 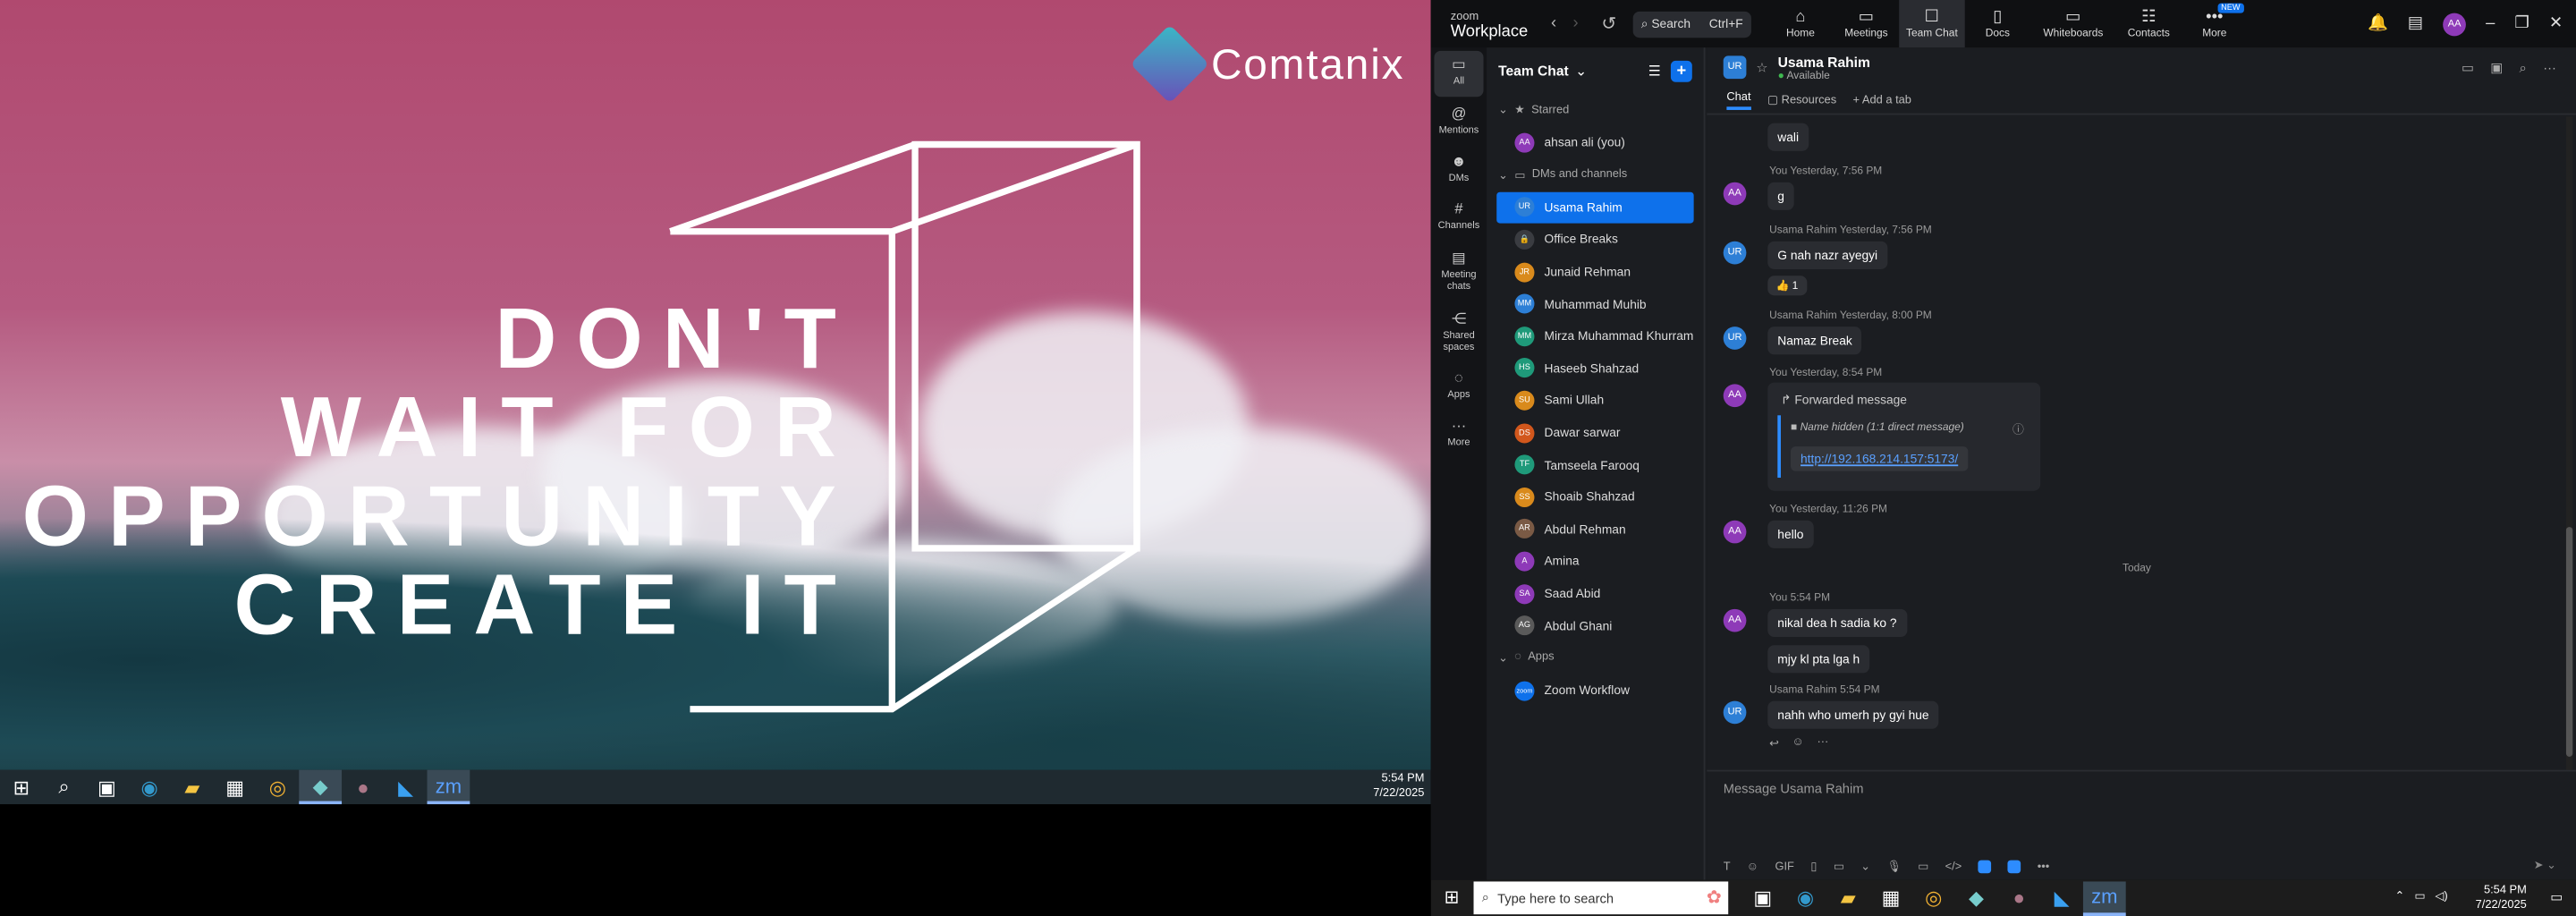 I want to click on bell-icon: 🔔, so click(x=2378, y=24).